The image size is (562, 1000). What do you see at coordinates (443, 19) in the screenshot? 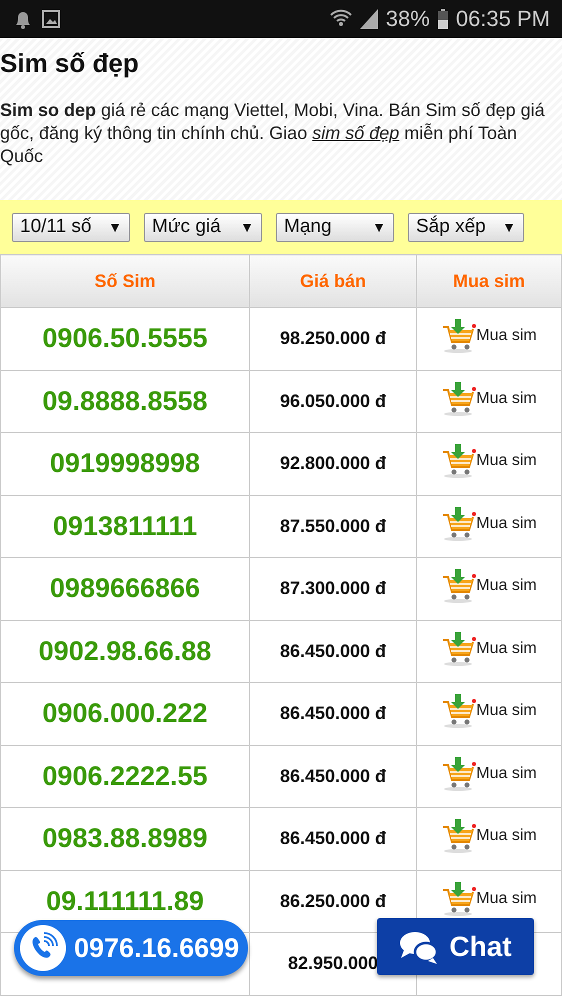
I see `battery-icon` at bounding box center [443, 19].